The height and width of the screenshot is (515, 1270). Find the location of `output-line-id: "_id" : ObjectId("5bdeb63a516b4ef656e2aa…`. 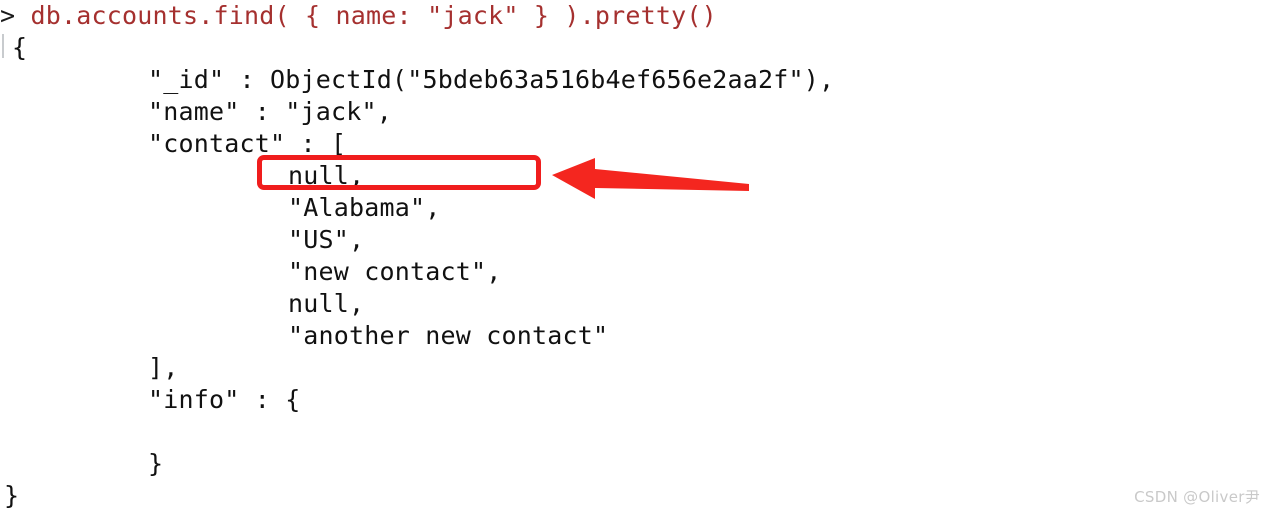

output-line-id: "_id" : ObjectId("5bdeb63a516b4ef656e2aa… is located at coordinates (491, 79).